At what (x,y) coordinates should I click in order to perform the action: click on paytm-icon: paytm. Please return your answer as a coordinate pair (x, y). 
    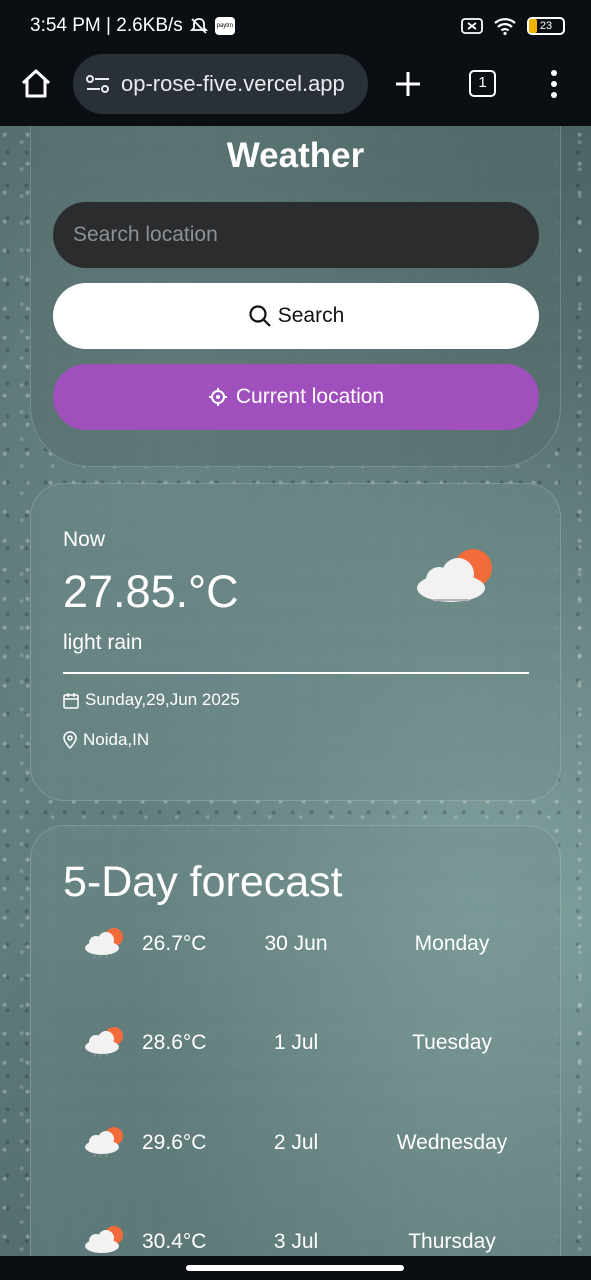
    Looking at the image, I should click on (224, 26).